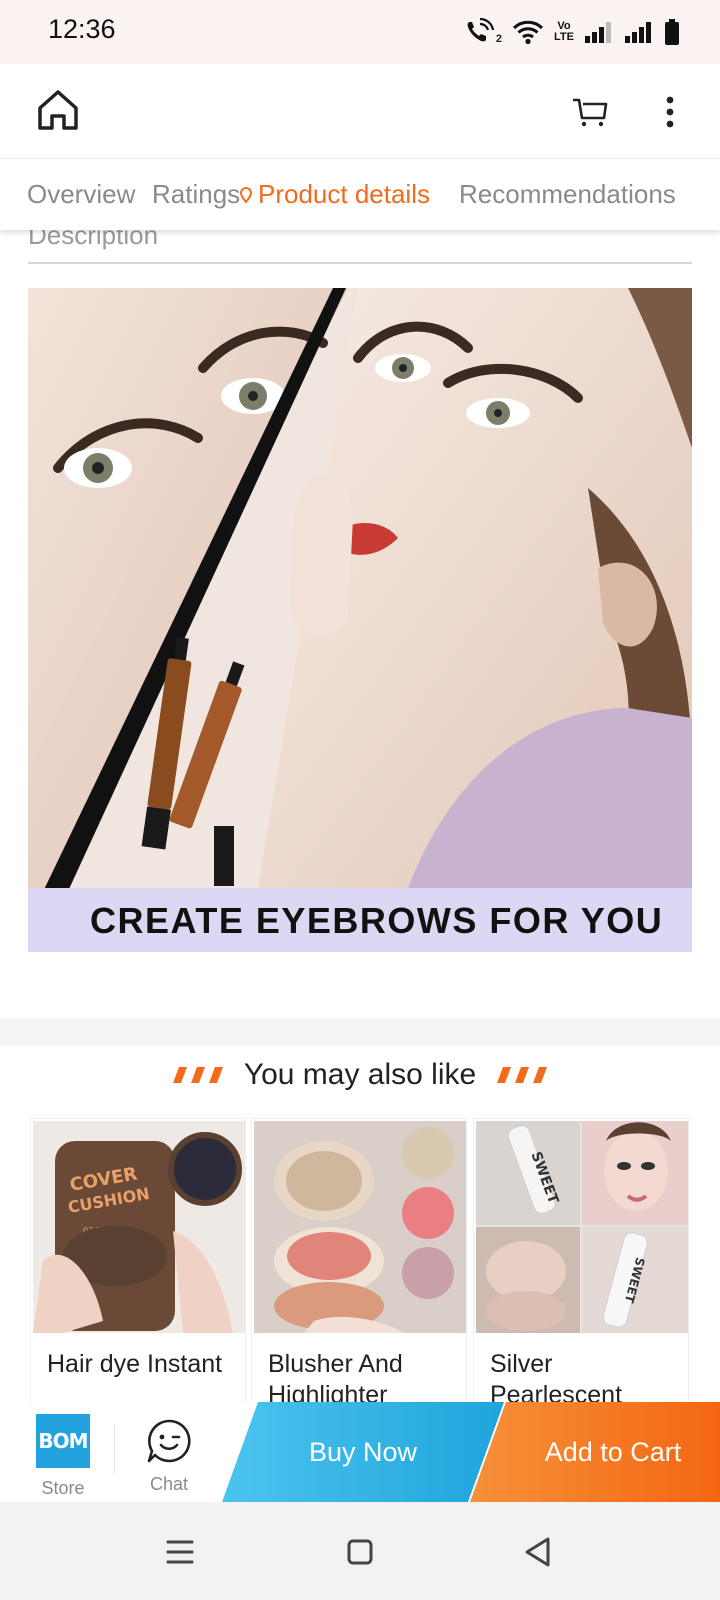 This screenshot has height=1600, width=720. I want to click on tab-ratings: Ratings, so click(196, 194).